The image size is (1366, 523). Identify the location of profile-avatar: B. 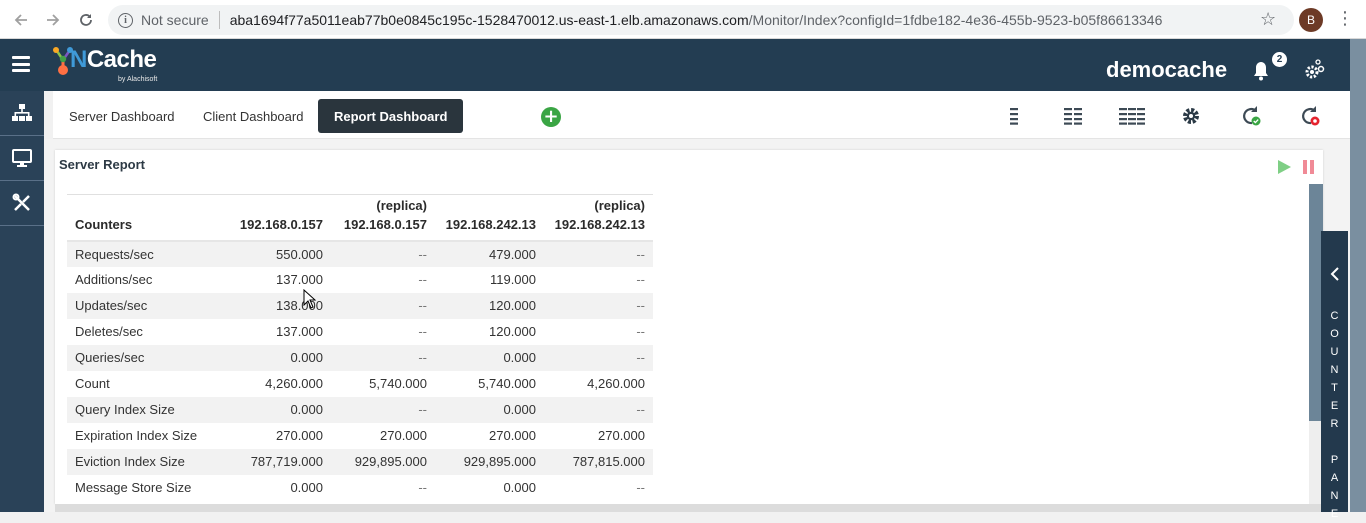
(1311, 20).